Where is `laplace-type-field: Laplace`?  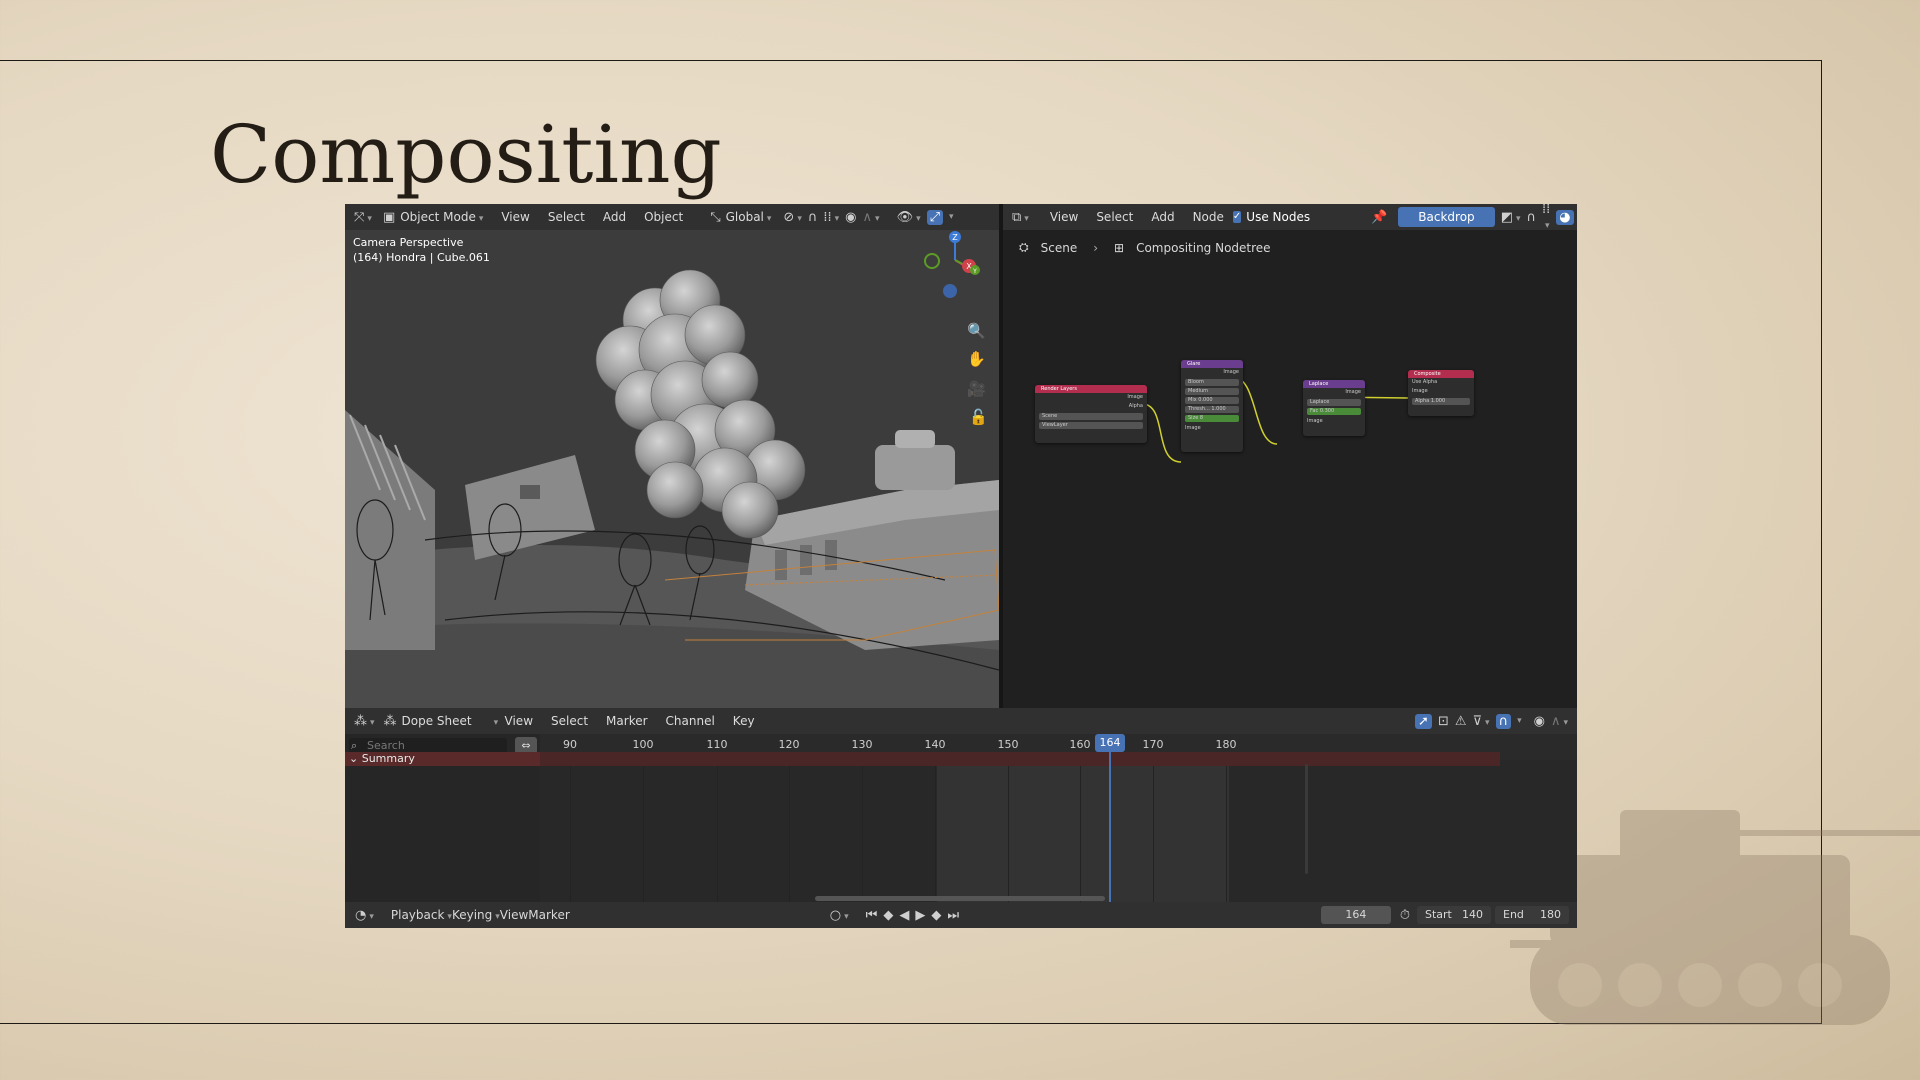
laplace-type-field: Laplace is located at coordinates (1334, 402).